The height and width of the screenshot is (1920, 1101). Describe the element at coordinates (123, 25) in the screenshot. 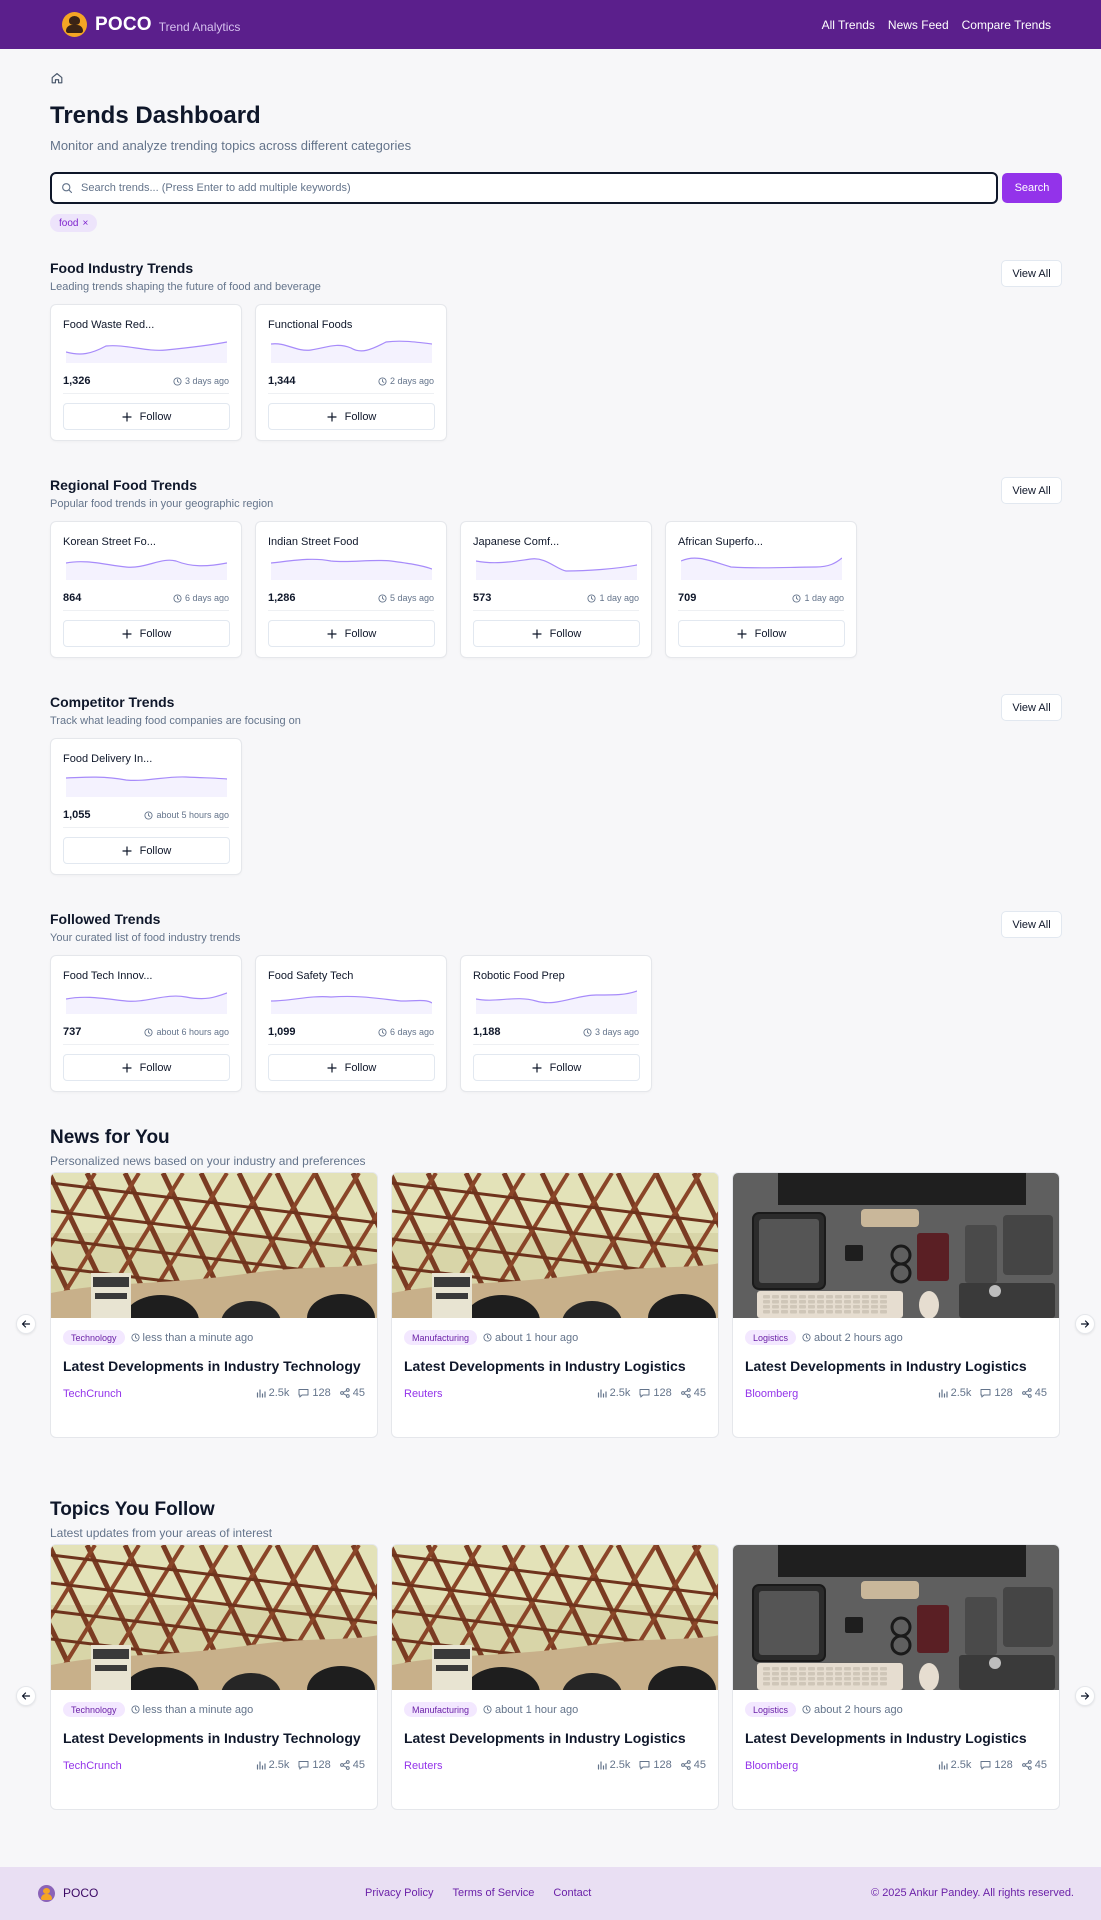

I see `brand-name: POCO` at that location.